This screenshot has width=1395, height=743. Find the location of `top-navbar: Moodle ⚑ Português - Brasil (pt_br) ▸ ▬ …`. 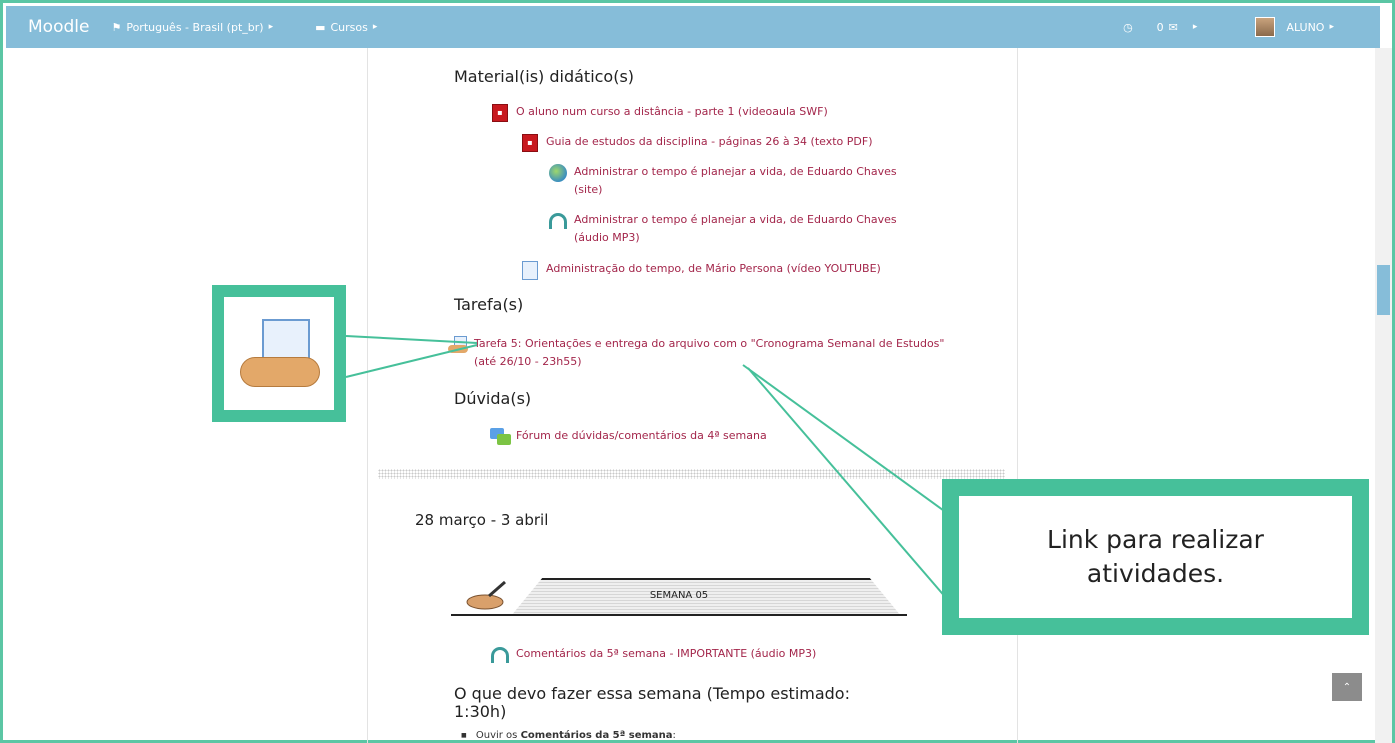

top-navbar: Moodle ⚑ Português - Brasil (pt_br) ▸ ▬ … is located at coordinates (693, 27).